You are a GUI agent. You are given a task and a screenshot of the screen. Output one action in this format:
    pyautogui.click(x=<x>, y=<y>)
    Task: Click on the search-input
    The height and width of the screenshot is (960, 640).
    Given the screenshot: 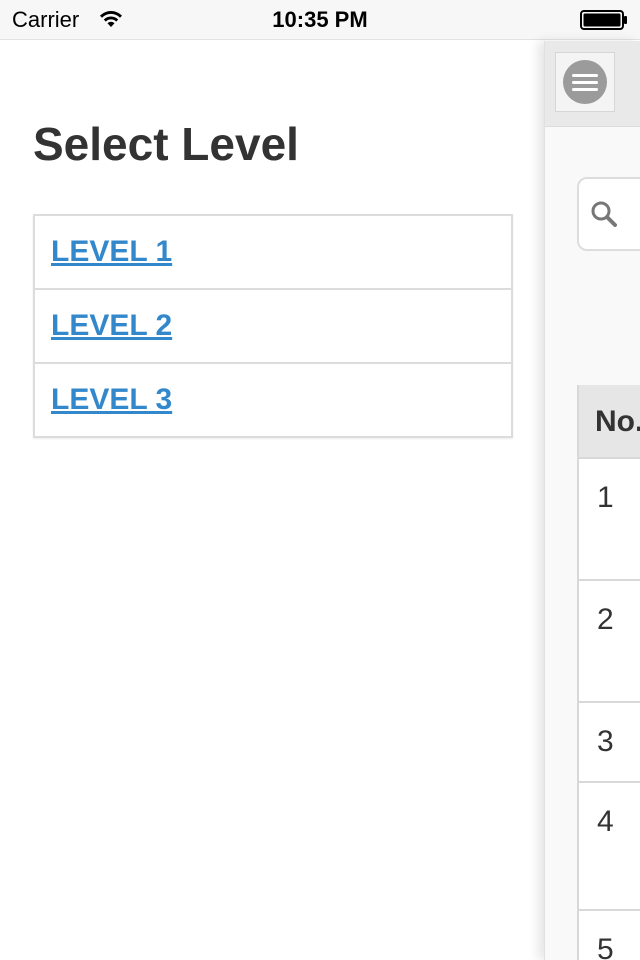 What is the action you would take?
    pyautogui.click(x=608, y=214)
    